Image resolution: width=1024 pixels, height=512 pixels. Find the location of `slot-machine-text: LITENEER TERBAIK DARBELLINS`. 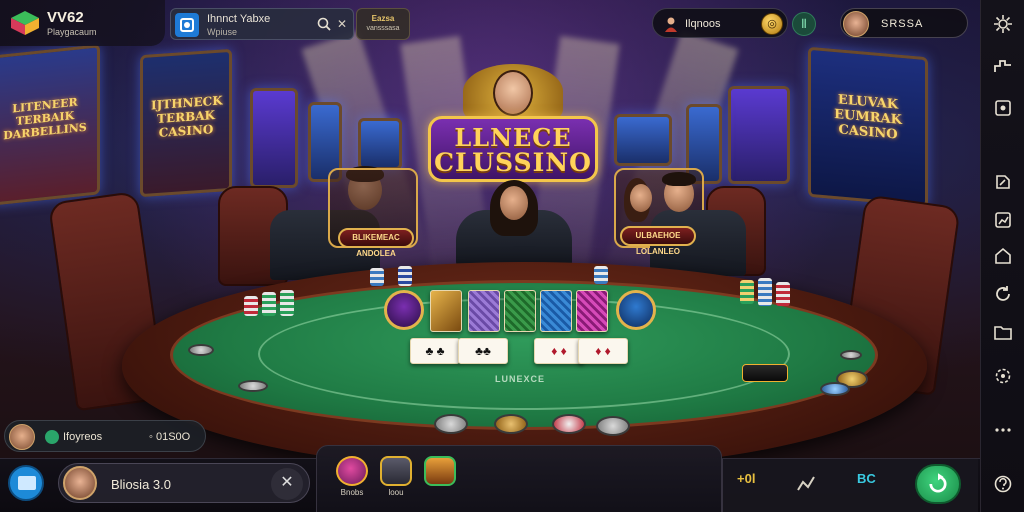

slot-machine-text: LITENEER TERBAIK DARBELLINS is located at coordinates (45, 119).